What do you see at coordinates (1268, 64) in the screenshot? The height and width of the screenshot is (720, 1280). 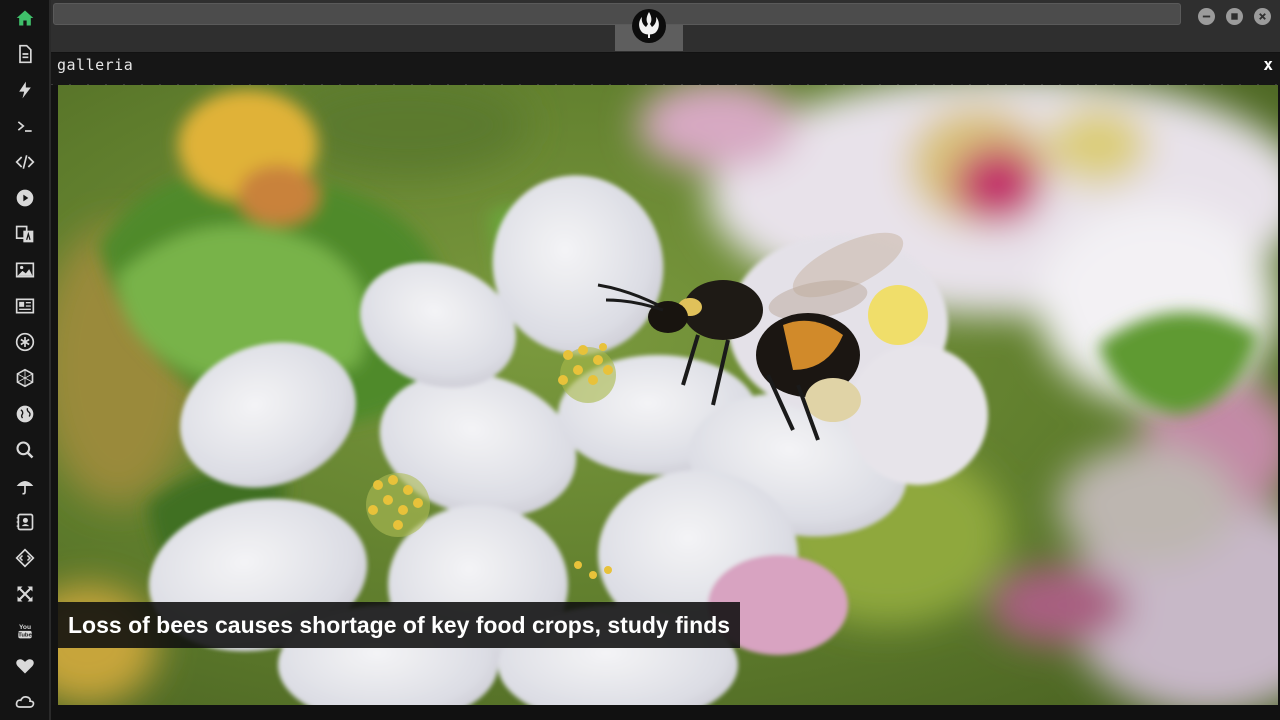 I see `panel-close-button: x` at bounding box center [1268, 64].